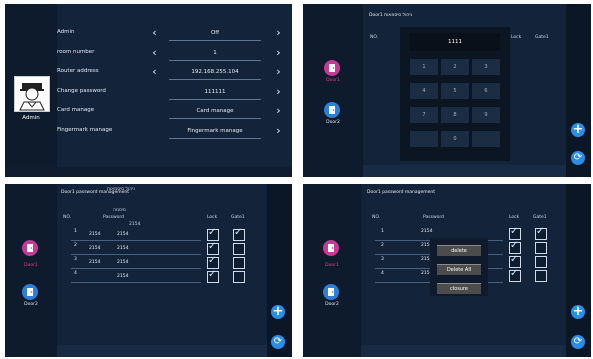 This screenshot has width=593, height=359. What do you see at coordinates (31, 118) in the screenshot?
I see `admin-label: Admin` at bounding box center [31, 118].